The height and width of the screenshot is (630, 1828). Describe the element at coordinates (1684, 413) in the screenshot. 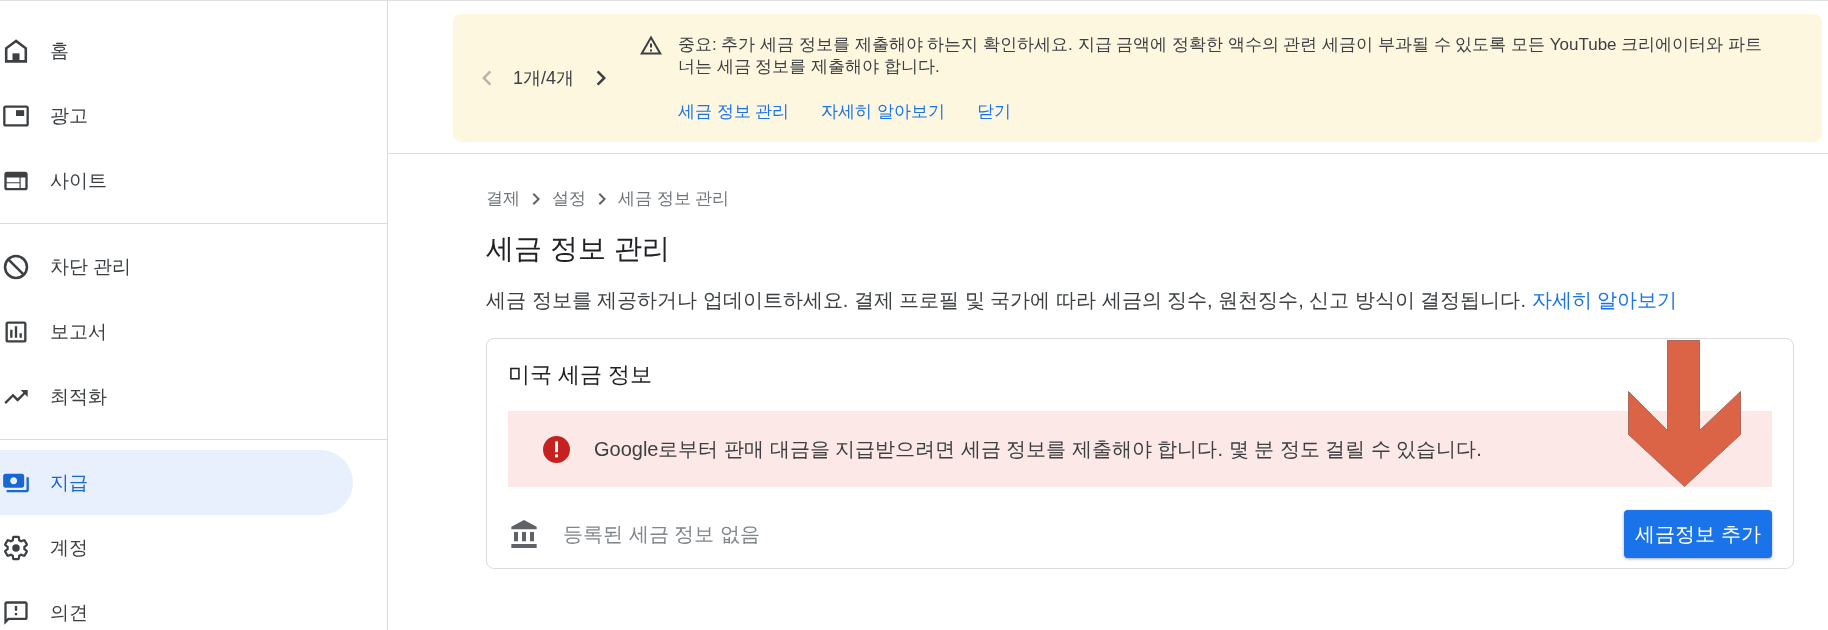

I see `down-arrow-icon` at that location.